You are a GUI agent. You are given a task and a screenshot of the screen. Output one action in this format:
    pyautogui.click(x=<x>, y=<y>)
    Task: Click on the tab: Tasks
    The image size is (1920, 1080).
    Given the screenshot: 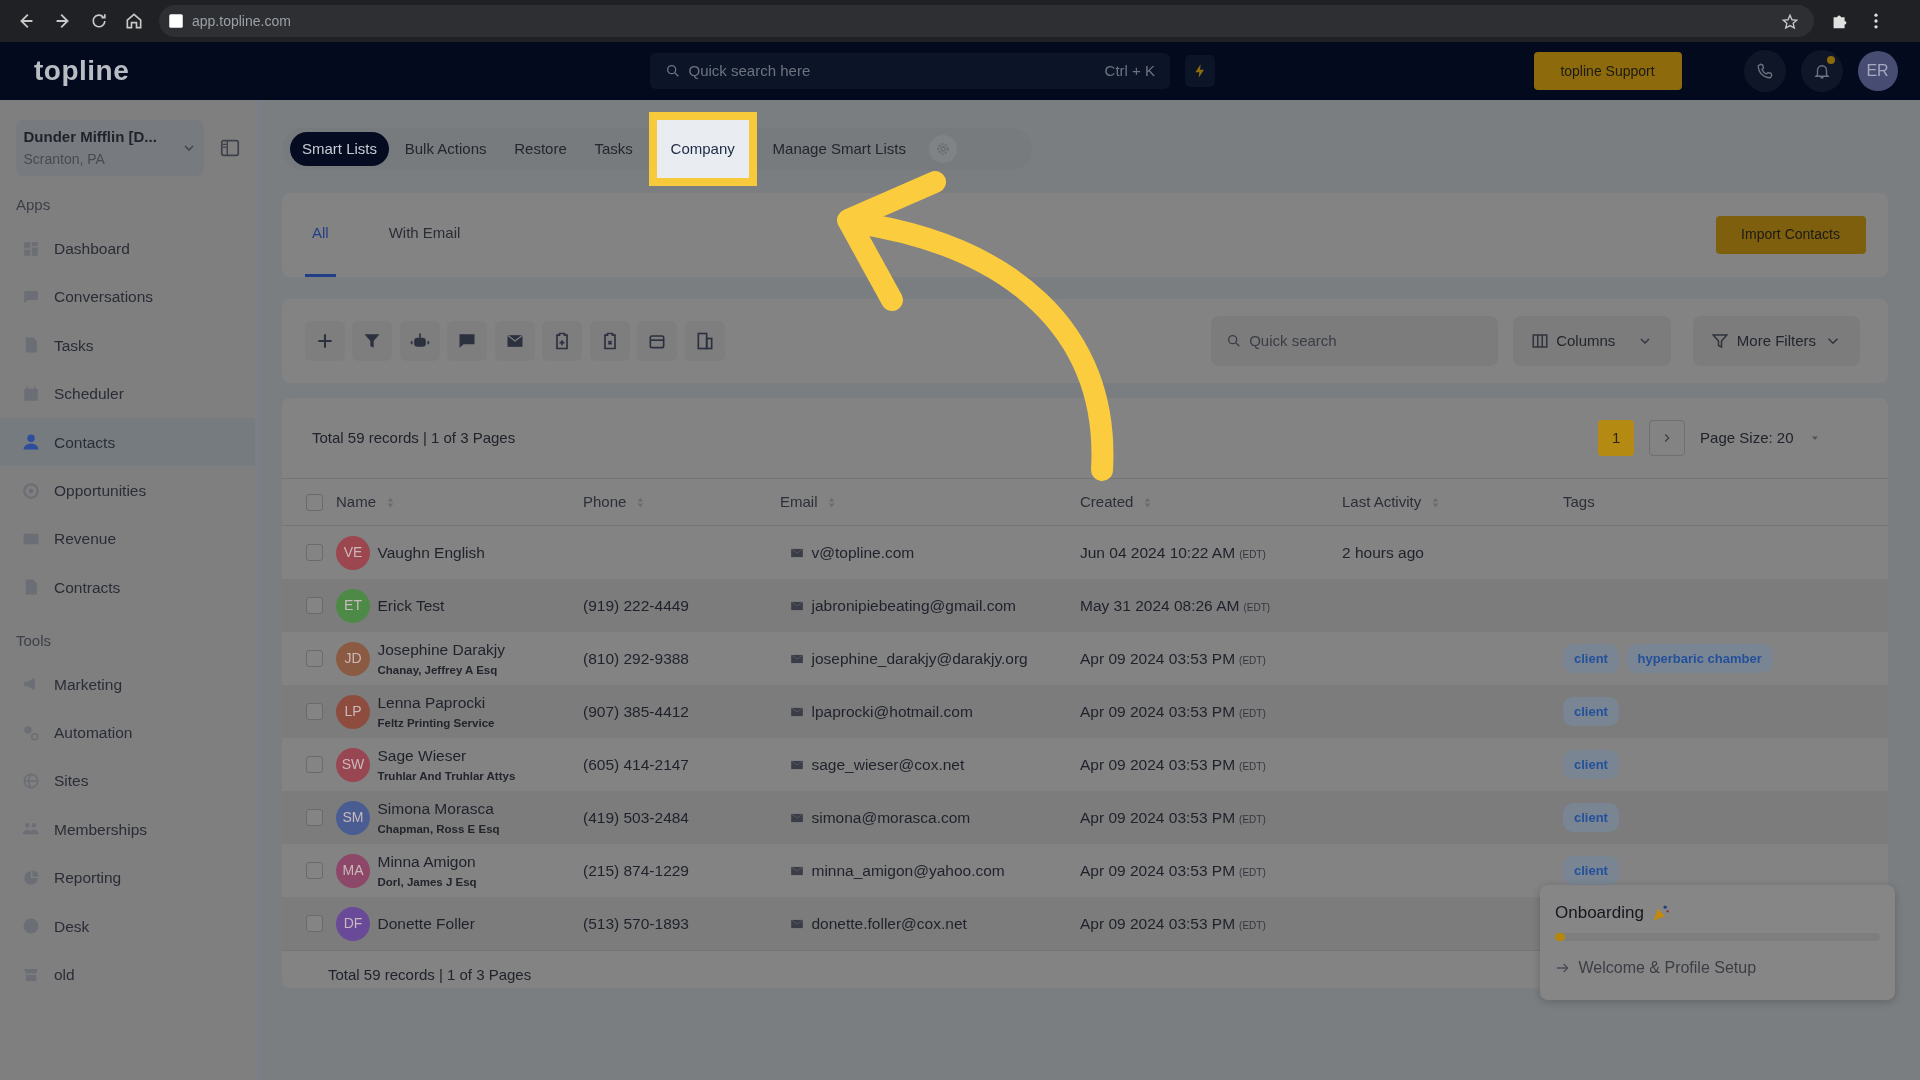 What is the action you would take?
    pyautogui.click(x=613, y=149)
    